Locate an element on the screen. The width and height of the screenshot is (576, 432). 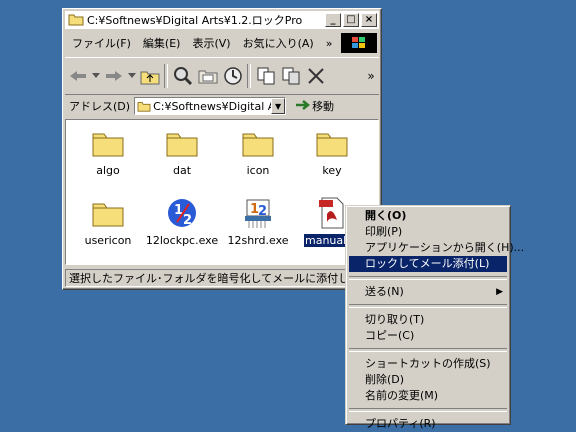
address-field: C:¥Softnews¥Digital Arts¥1.2. ▼ is located at coordinates (210, 106).